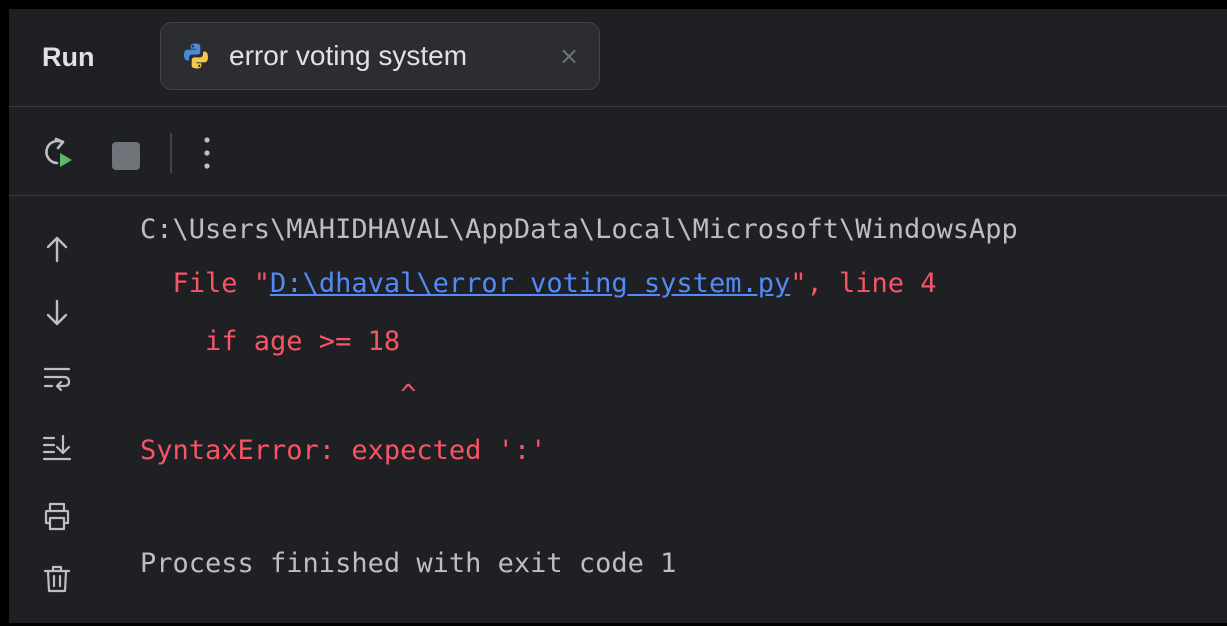  What do you see at coordinates (57, 313) in the screenshot?
I see `arrow-down-icon` at bounding box center [57, 313].